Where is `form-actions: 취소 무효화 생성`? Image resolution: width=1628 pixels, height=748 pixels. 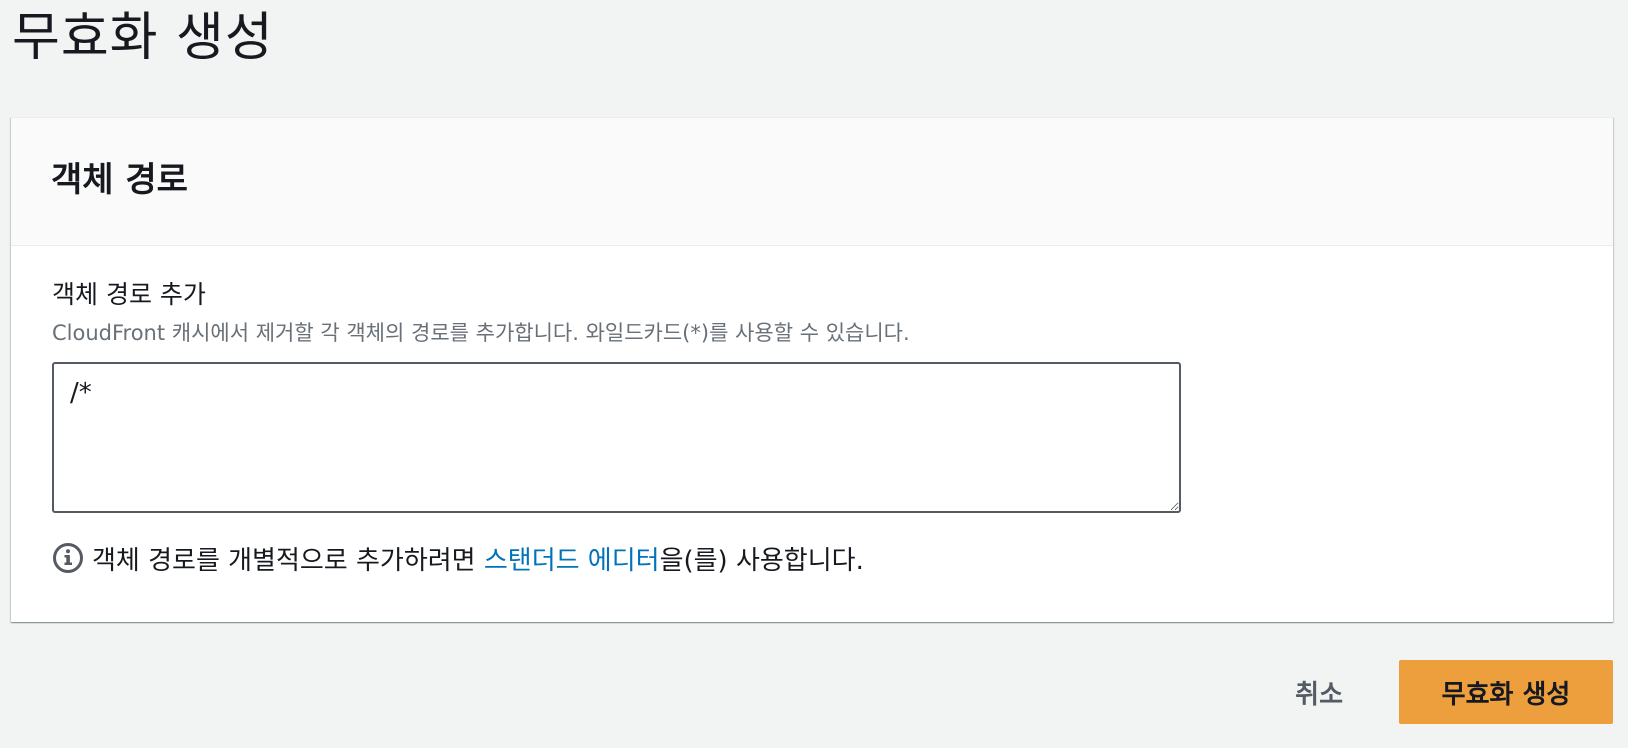 form-actions: 취소 무효화 생성 is located at coordinates (1442, 692).